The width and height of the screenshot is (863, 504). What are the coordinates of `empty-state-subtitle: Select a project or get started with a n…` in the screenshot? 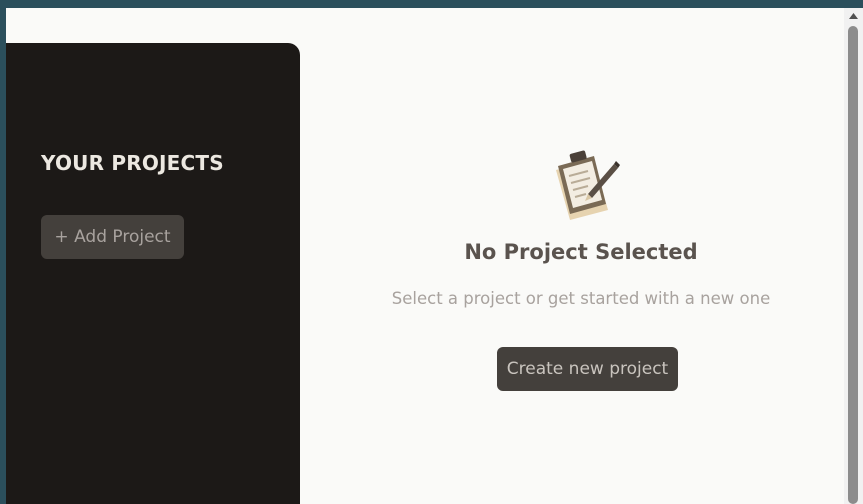 It's located at (581, 298).